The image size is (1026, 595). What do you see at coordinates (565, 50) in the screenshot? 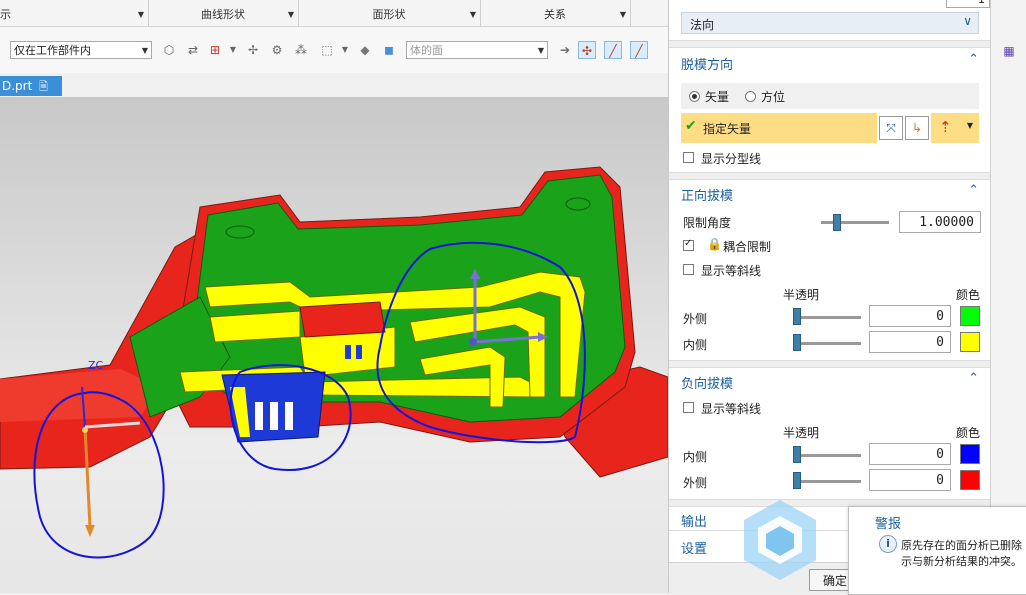
I see `arrow-right-icon: ➔` at bounding box center [565, 50].